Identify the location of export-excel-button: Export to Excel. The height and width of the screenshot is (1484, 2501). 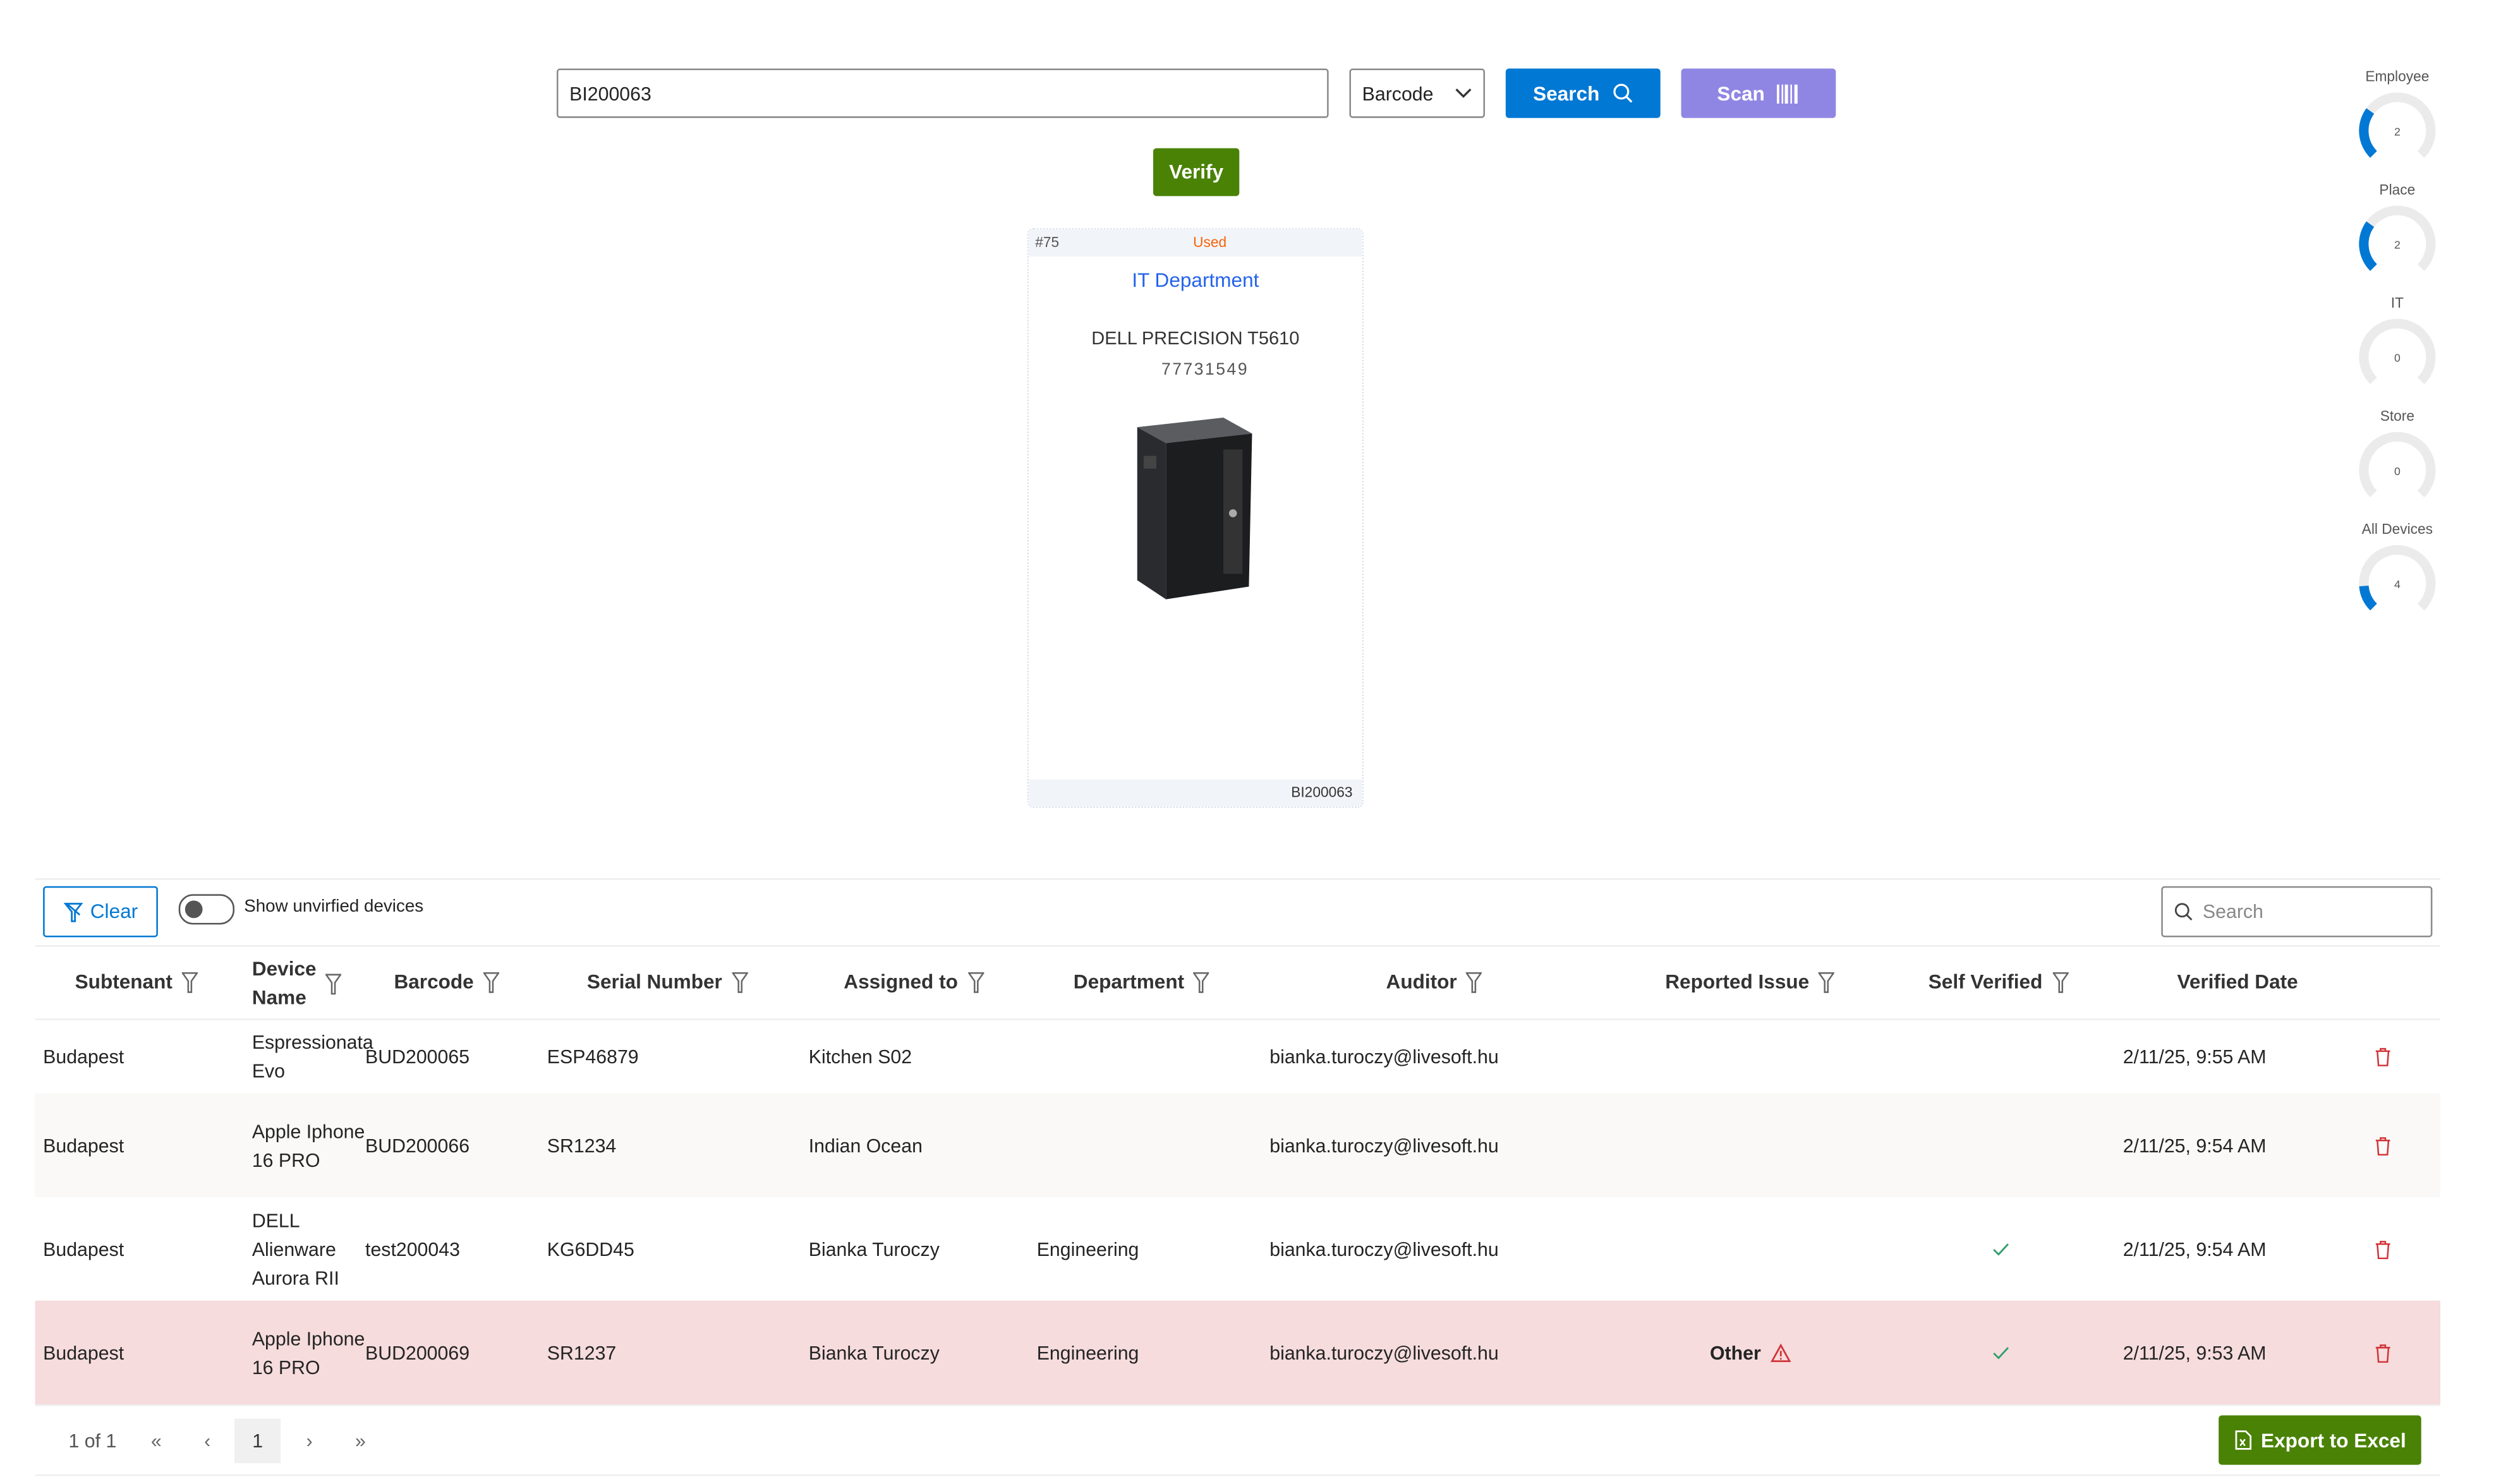
(2320, 1440).